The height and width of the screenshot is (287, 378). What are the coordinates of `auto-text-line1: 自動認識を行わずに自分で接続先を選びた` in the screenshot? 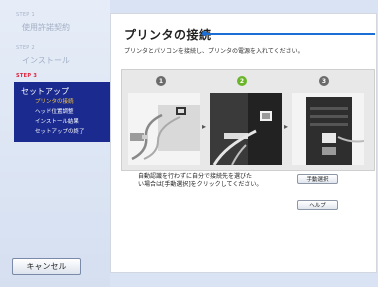 It's located at (195, 176).